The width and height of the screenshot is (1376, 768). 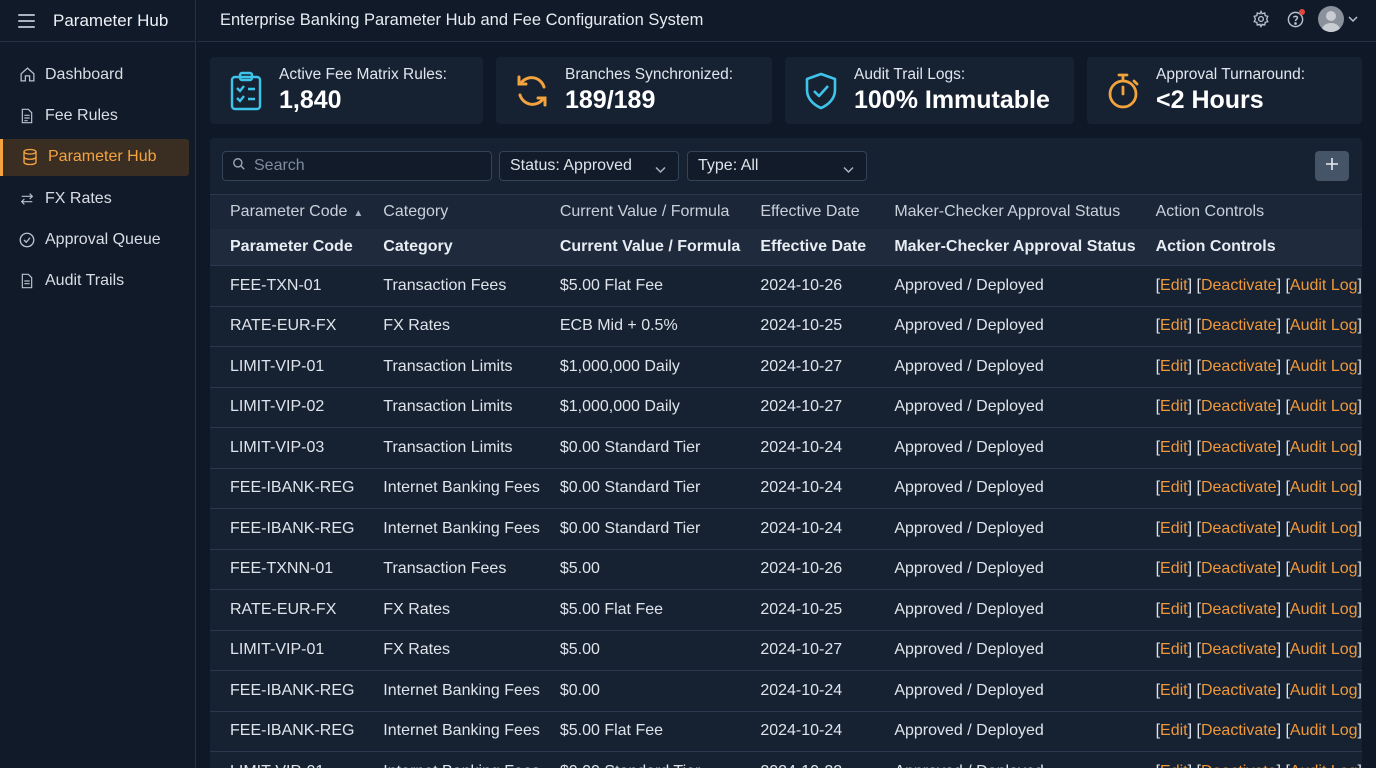 I want to click on clipboard-check-icon, so click(x=246, y=91).